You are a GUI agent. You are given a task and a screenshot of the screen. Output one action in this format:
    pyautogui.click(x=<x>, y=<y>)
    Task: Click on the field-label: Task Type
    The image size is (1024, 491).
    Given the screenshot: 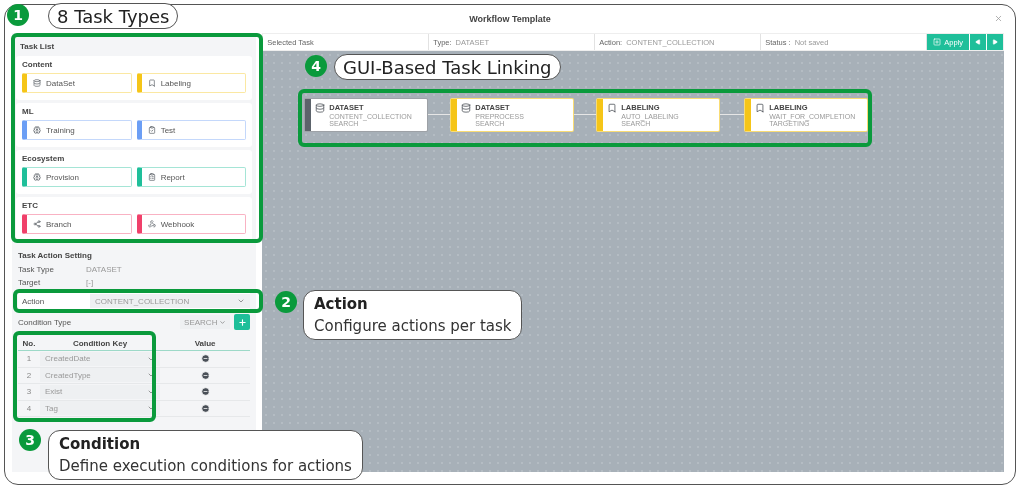 What is the action you would take?
    pyautogui.click(x=36, y=269)
    